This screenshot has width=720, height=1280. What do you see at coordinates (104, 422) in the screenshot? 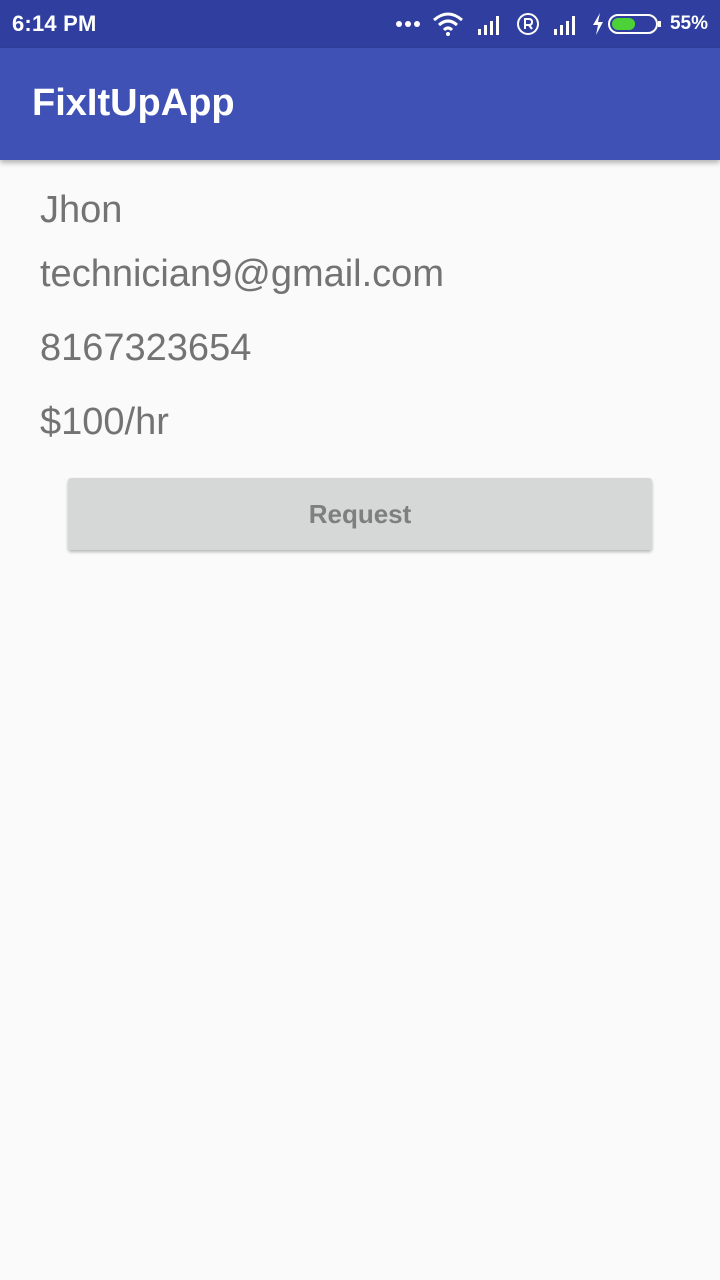
I see `technician-rate: $100/hr` at bounding box center [104, 422].